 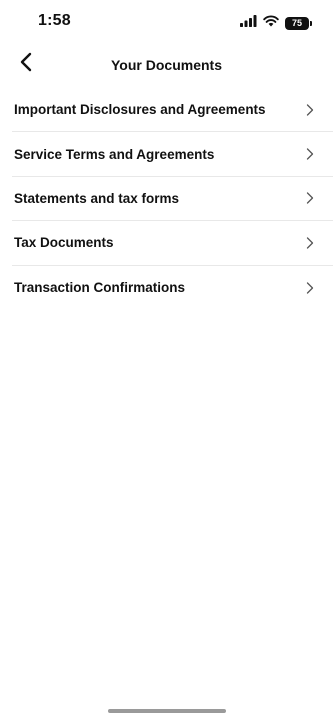 What do you see at coordinates (166, 22) in the screenshot?
I see `status-bar: 1:58 75` at bounding box center [166, 22].